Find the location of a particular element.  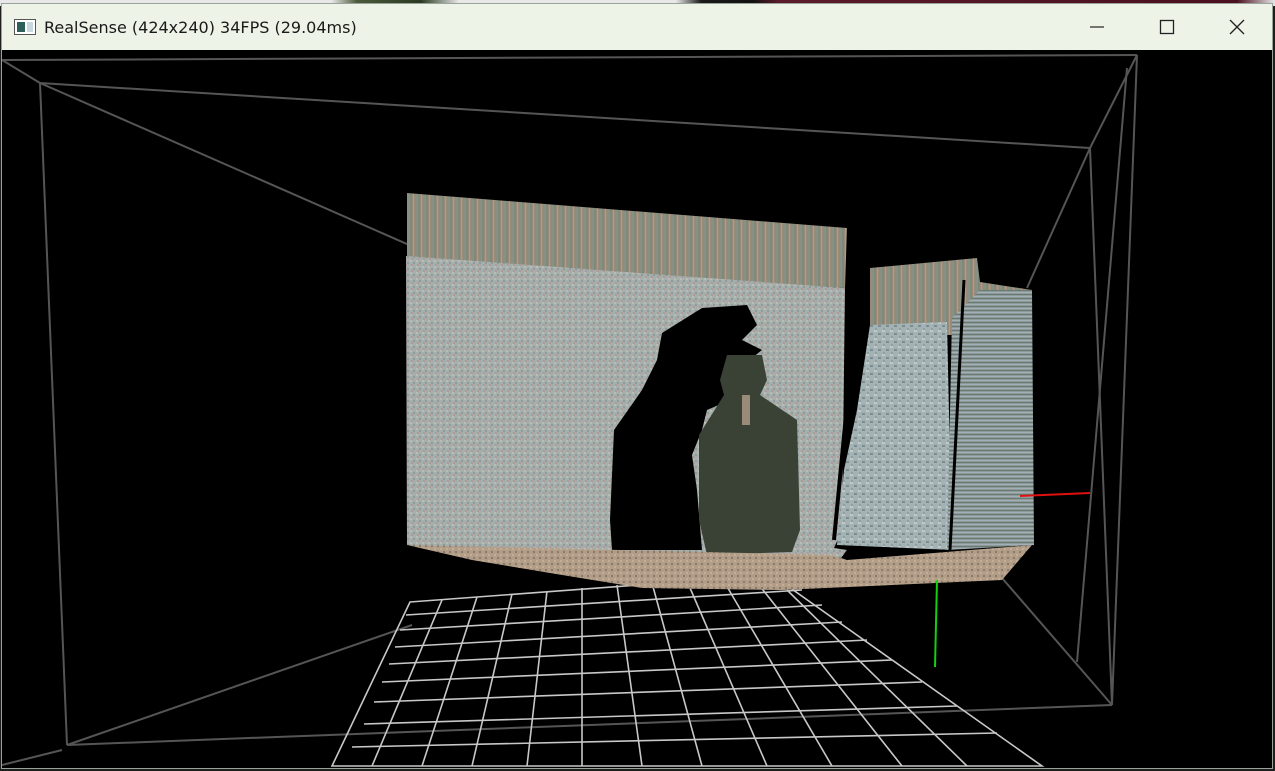

app-window-icon is located at coordinates (25, 27).